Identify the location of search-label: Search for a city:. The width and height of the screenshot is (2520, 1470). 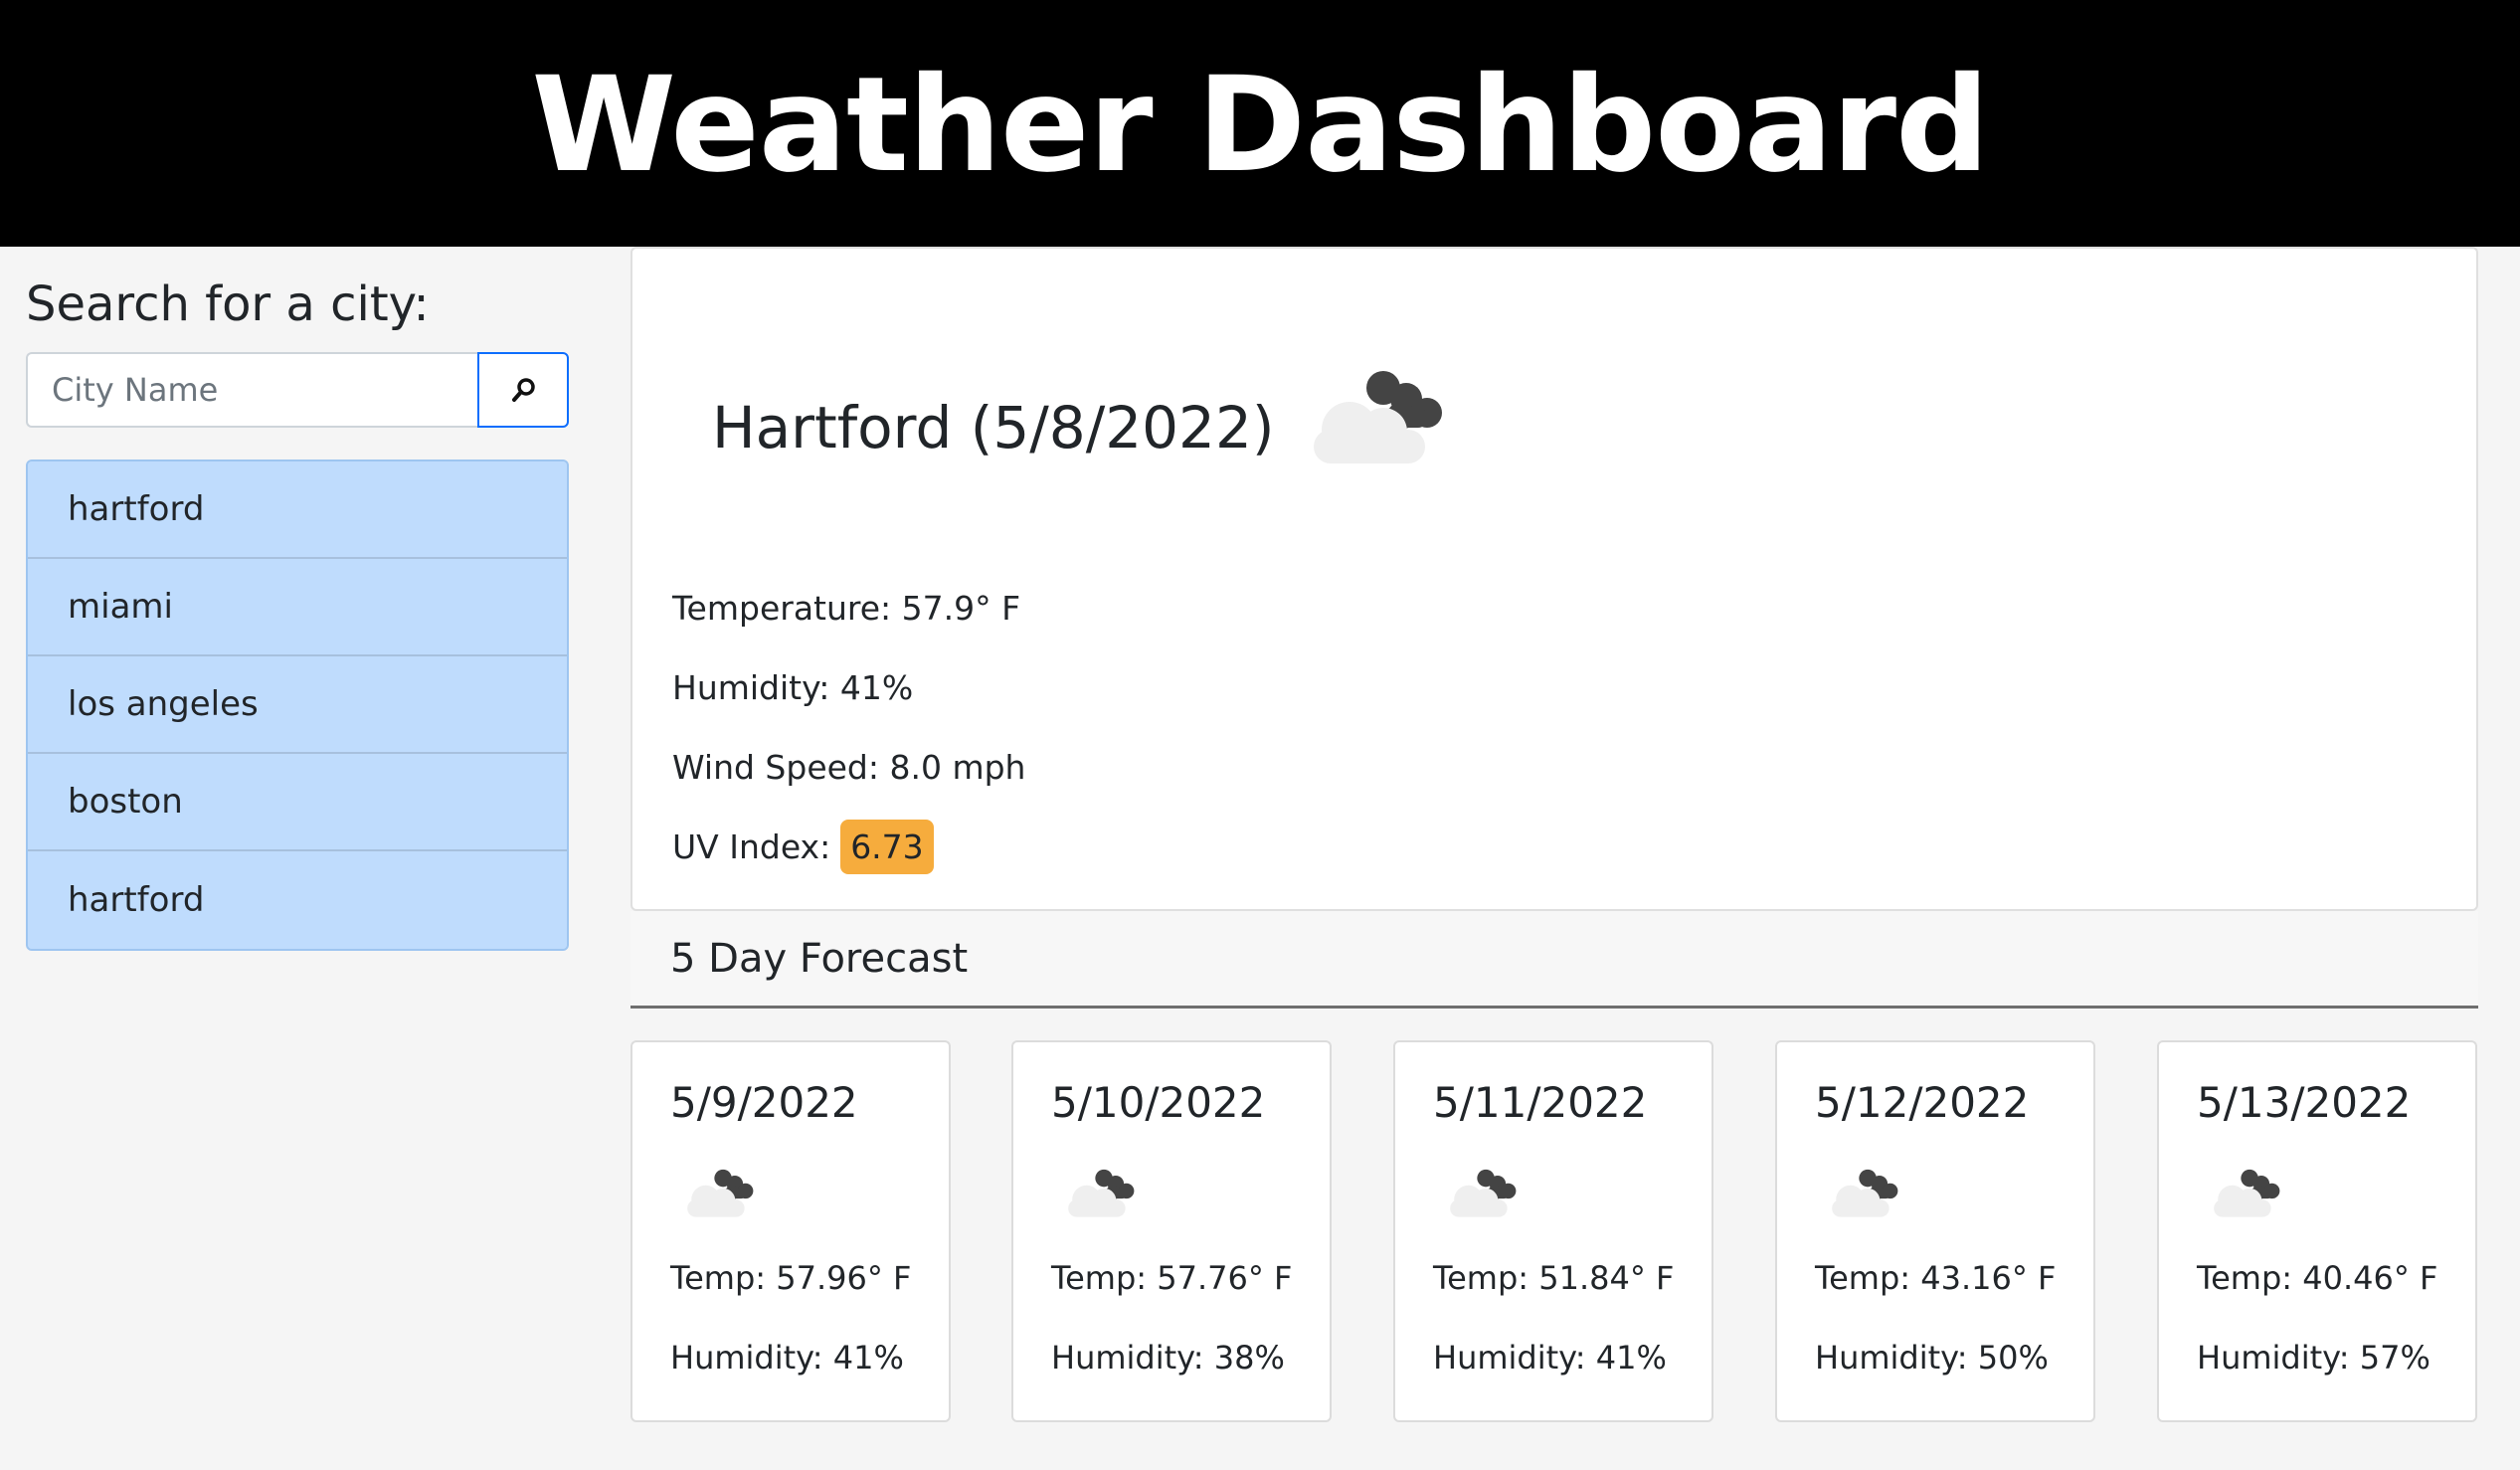
(228, 304).